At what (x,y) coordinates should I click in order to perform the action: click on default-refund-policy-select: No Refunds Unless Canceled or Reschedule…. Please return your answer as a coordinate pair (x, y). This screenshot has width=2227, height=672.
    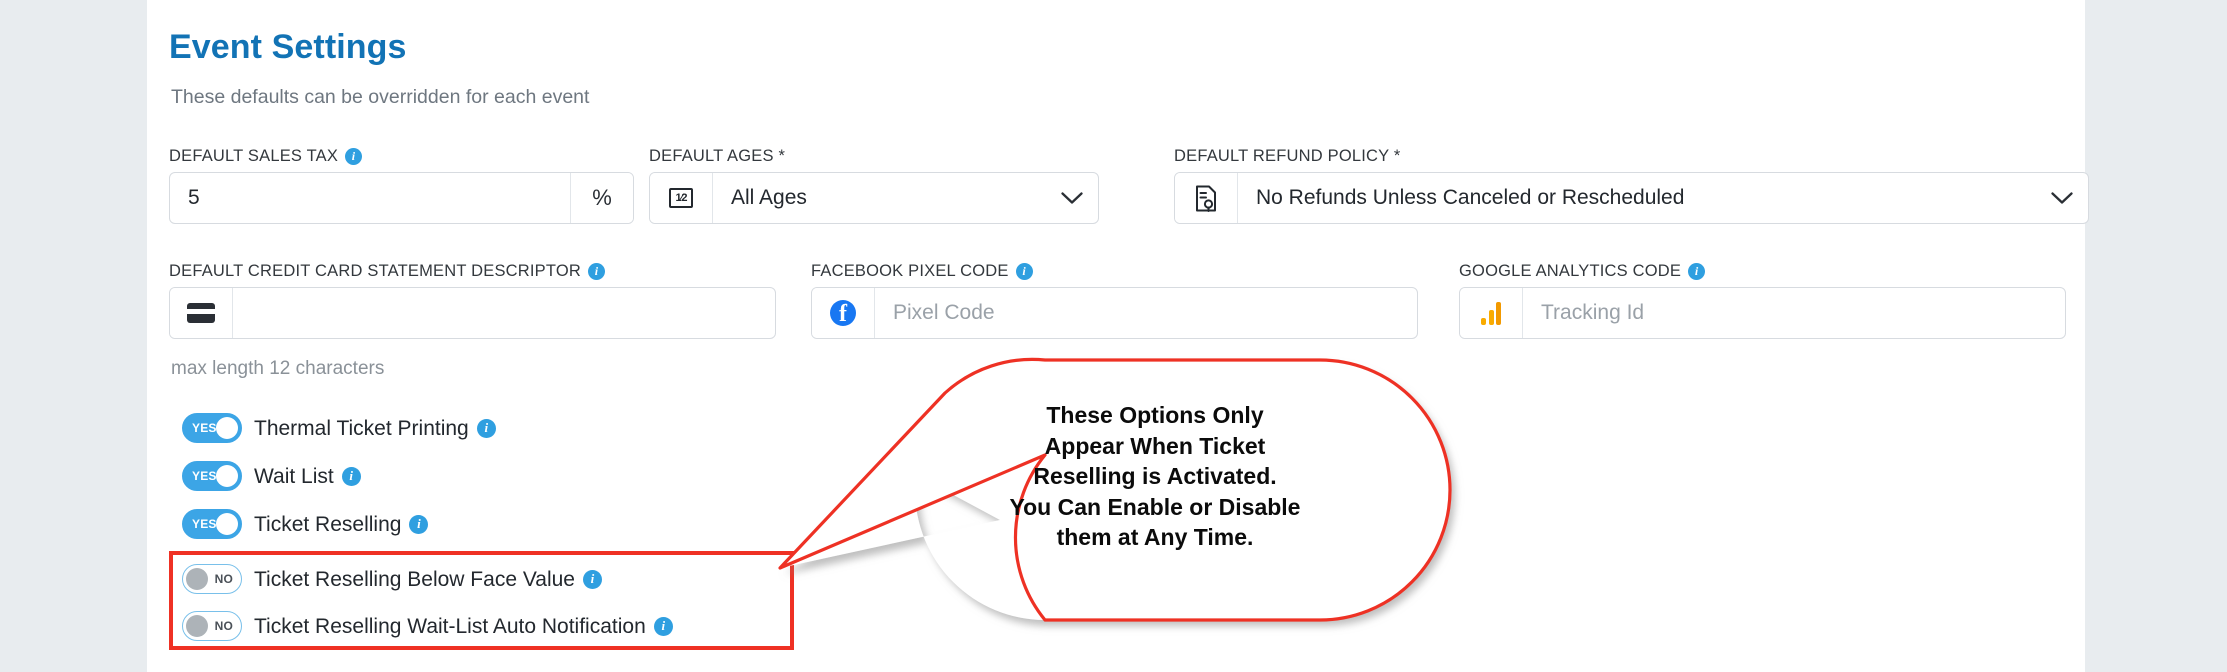
    Looking at the image, I should click on (1631, 198).